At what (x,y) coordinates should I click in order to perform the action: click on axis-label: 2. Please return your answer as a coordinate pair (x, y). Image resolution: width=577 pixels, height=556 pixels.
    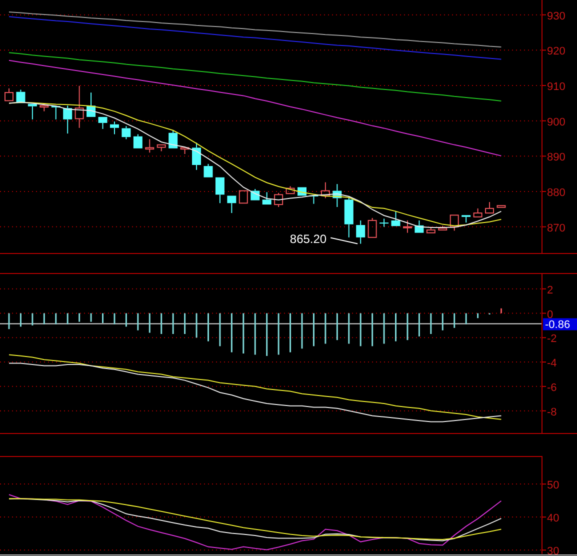
    Looking at the image, I should click on (550, 290).